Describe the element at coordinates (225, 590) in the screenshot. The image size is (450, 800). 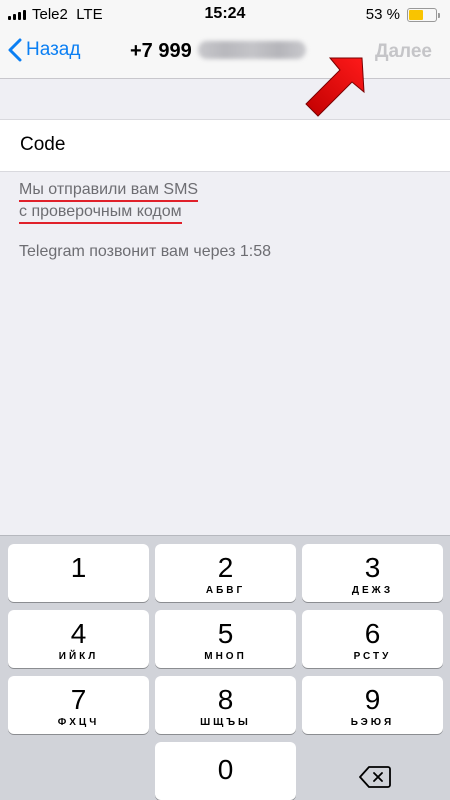
I see `key-letters: АБВГ` at that location.